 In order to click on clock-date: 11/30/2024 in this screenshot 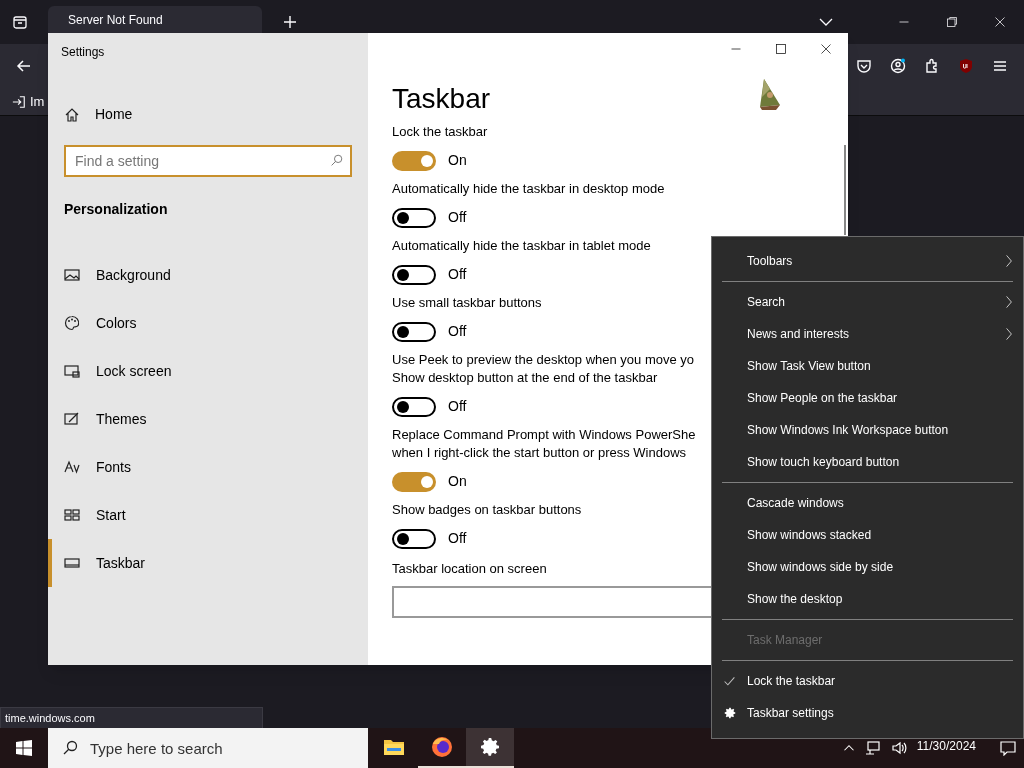, I will do `click(946, 746)`.